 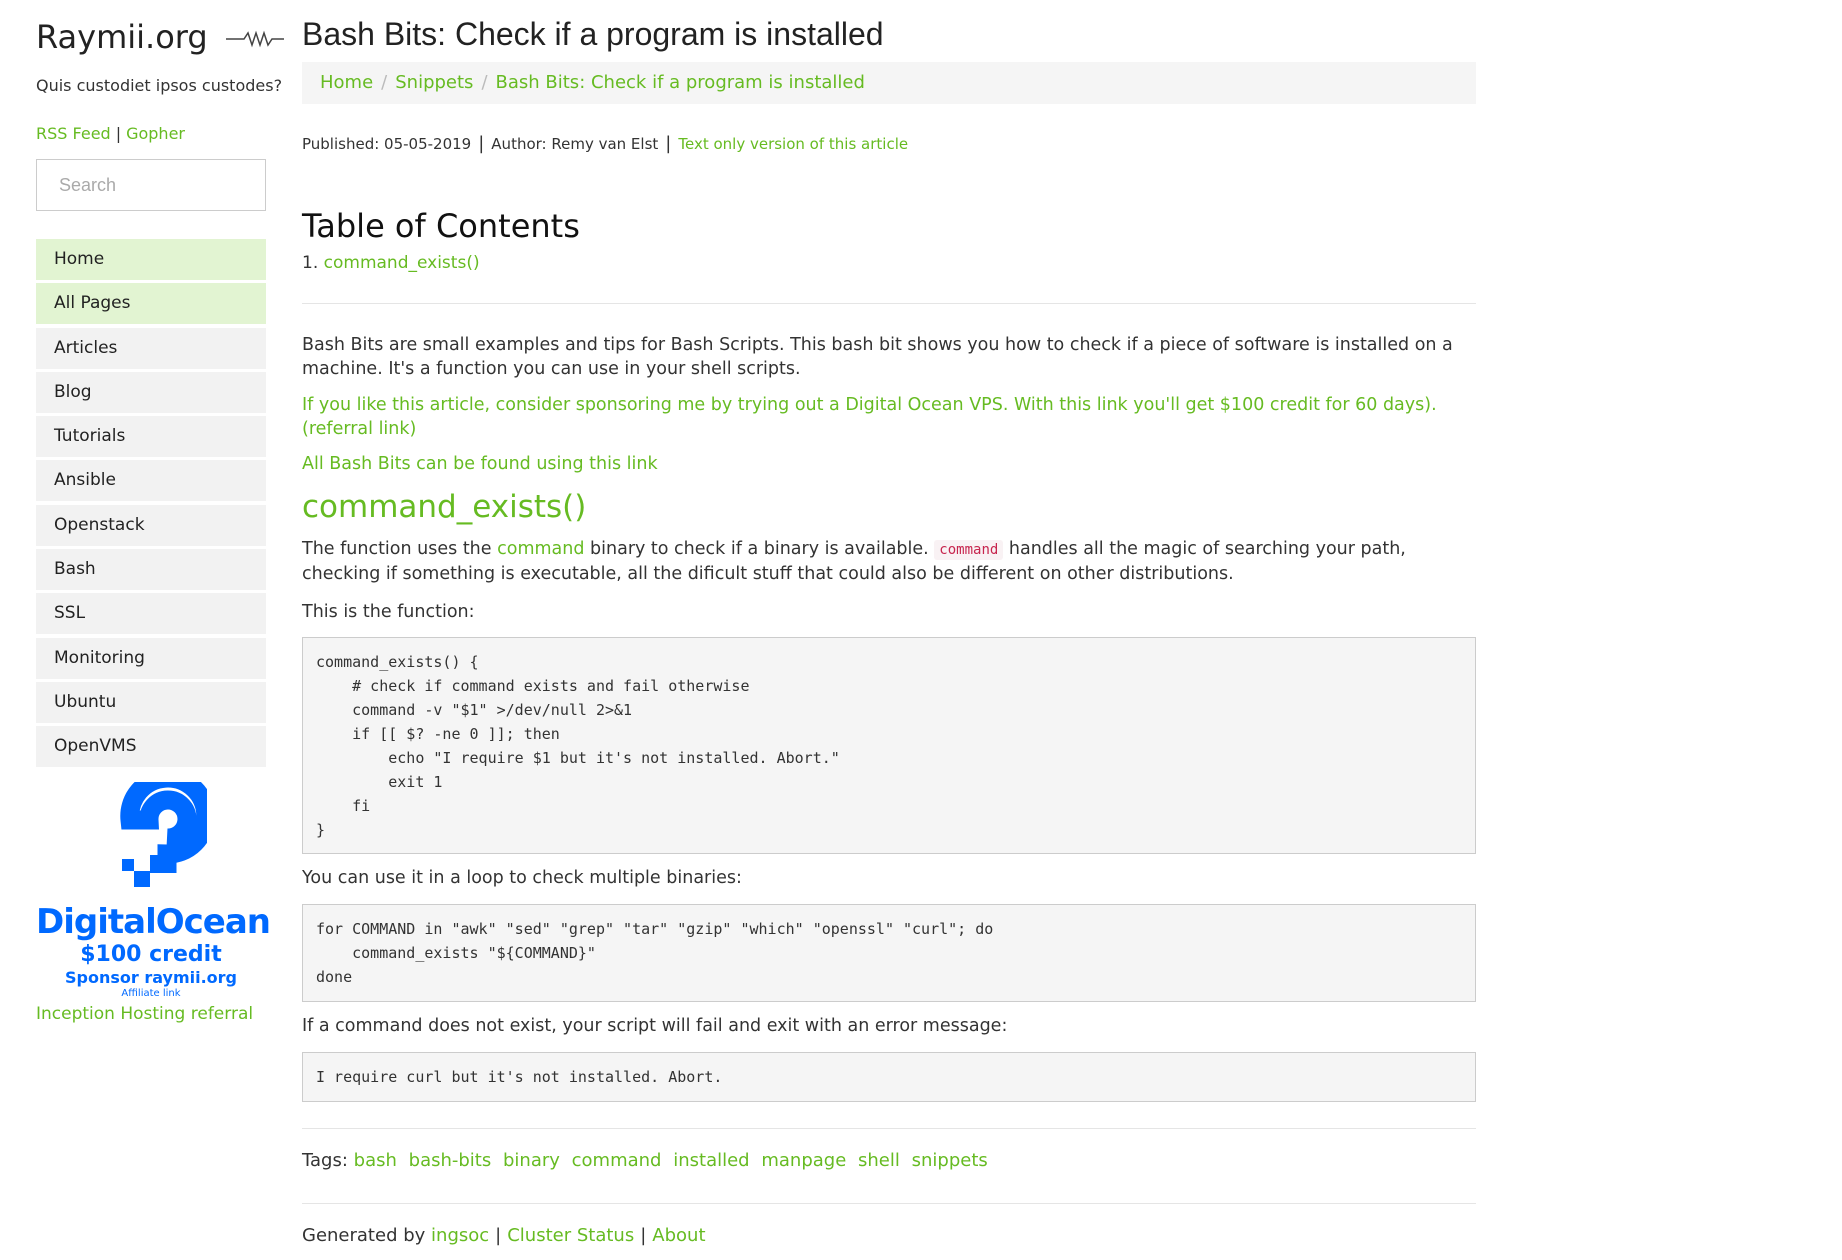 What do you see at coordinates (346, 82) in the screenshot?
I see `breadcrumb-home: Home` at bounding box center [346, 82].